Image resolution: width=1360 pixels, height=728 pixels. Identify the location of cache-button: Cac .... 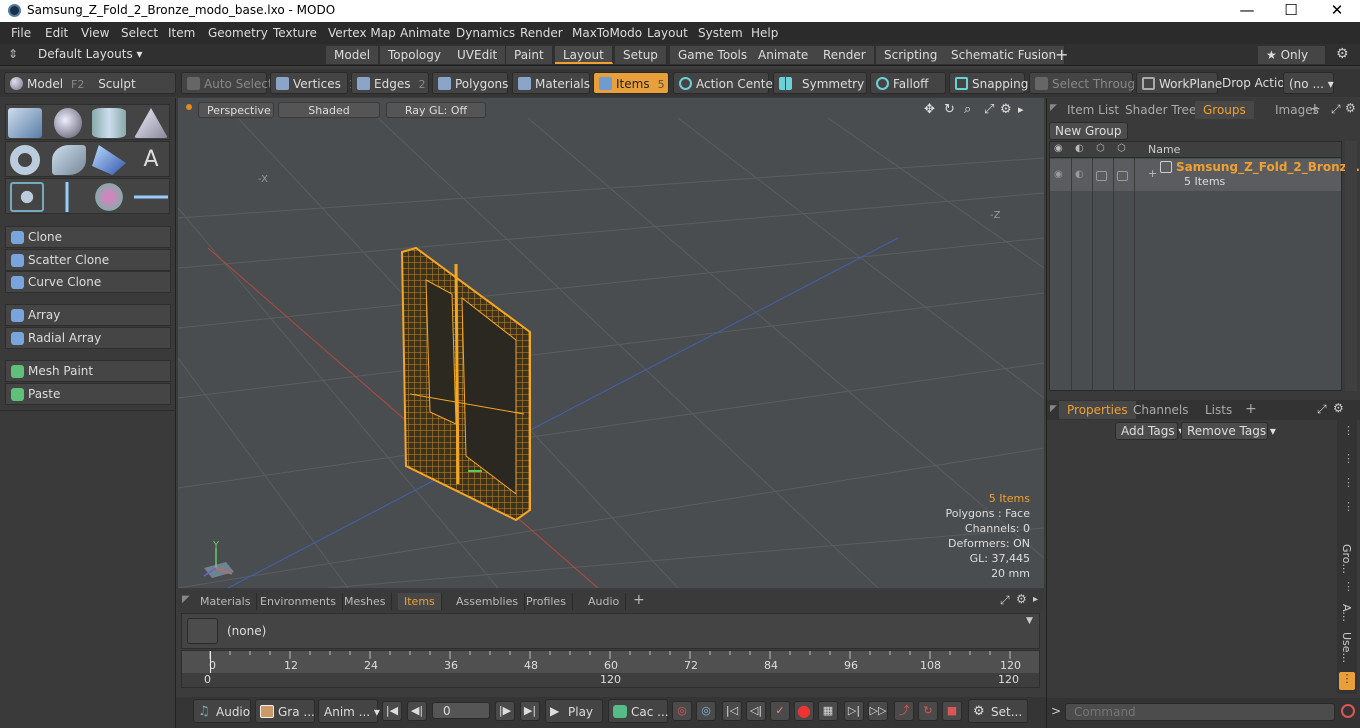
(638, 711).